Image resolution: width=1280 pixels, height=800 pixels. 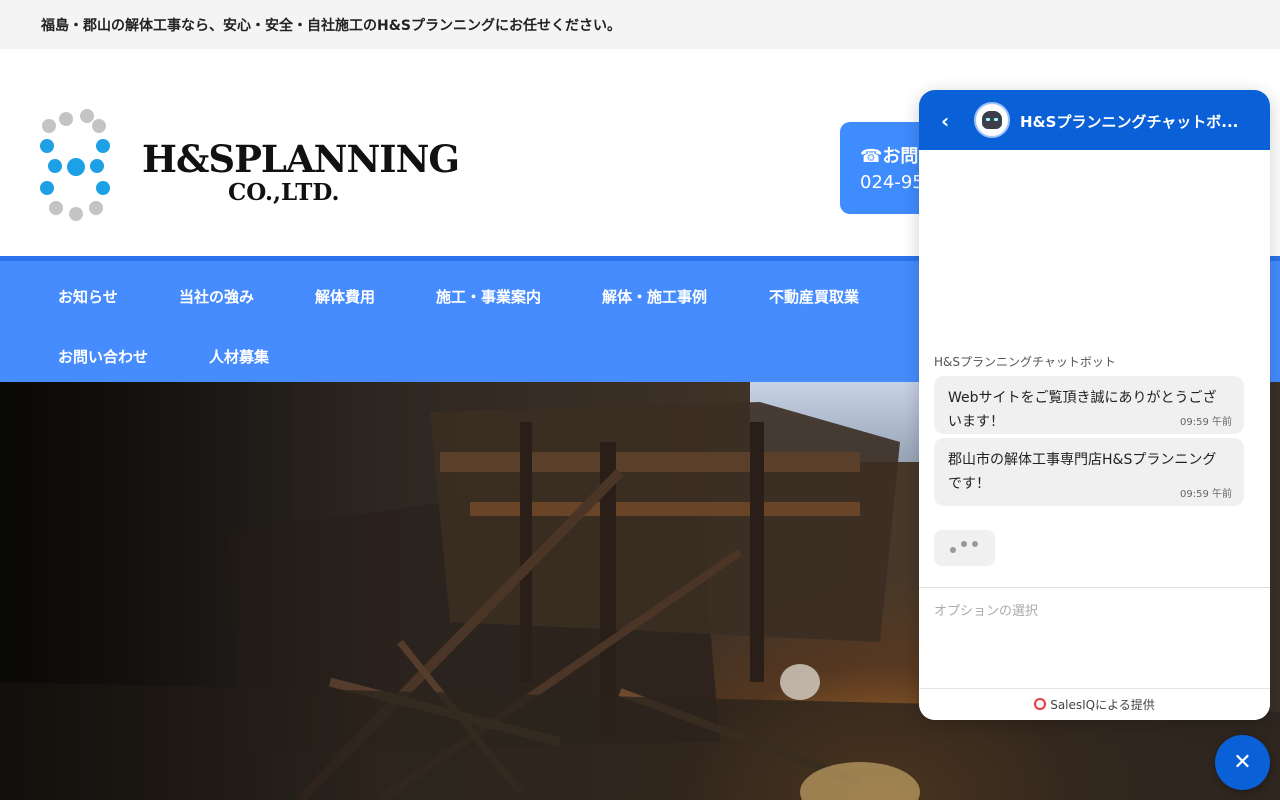 I want to click on salesiq-icon, so click(x=1040, y=703).